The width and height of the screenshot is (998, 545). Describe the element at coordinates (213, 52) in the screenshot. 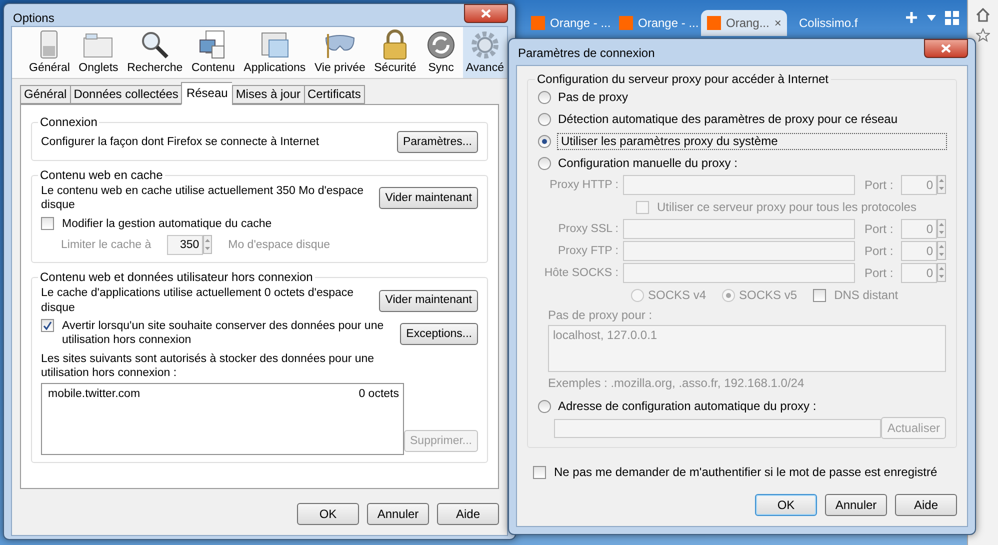

I see `toolbar-button: Contenu` at that location.